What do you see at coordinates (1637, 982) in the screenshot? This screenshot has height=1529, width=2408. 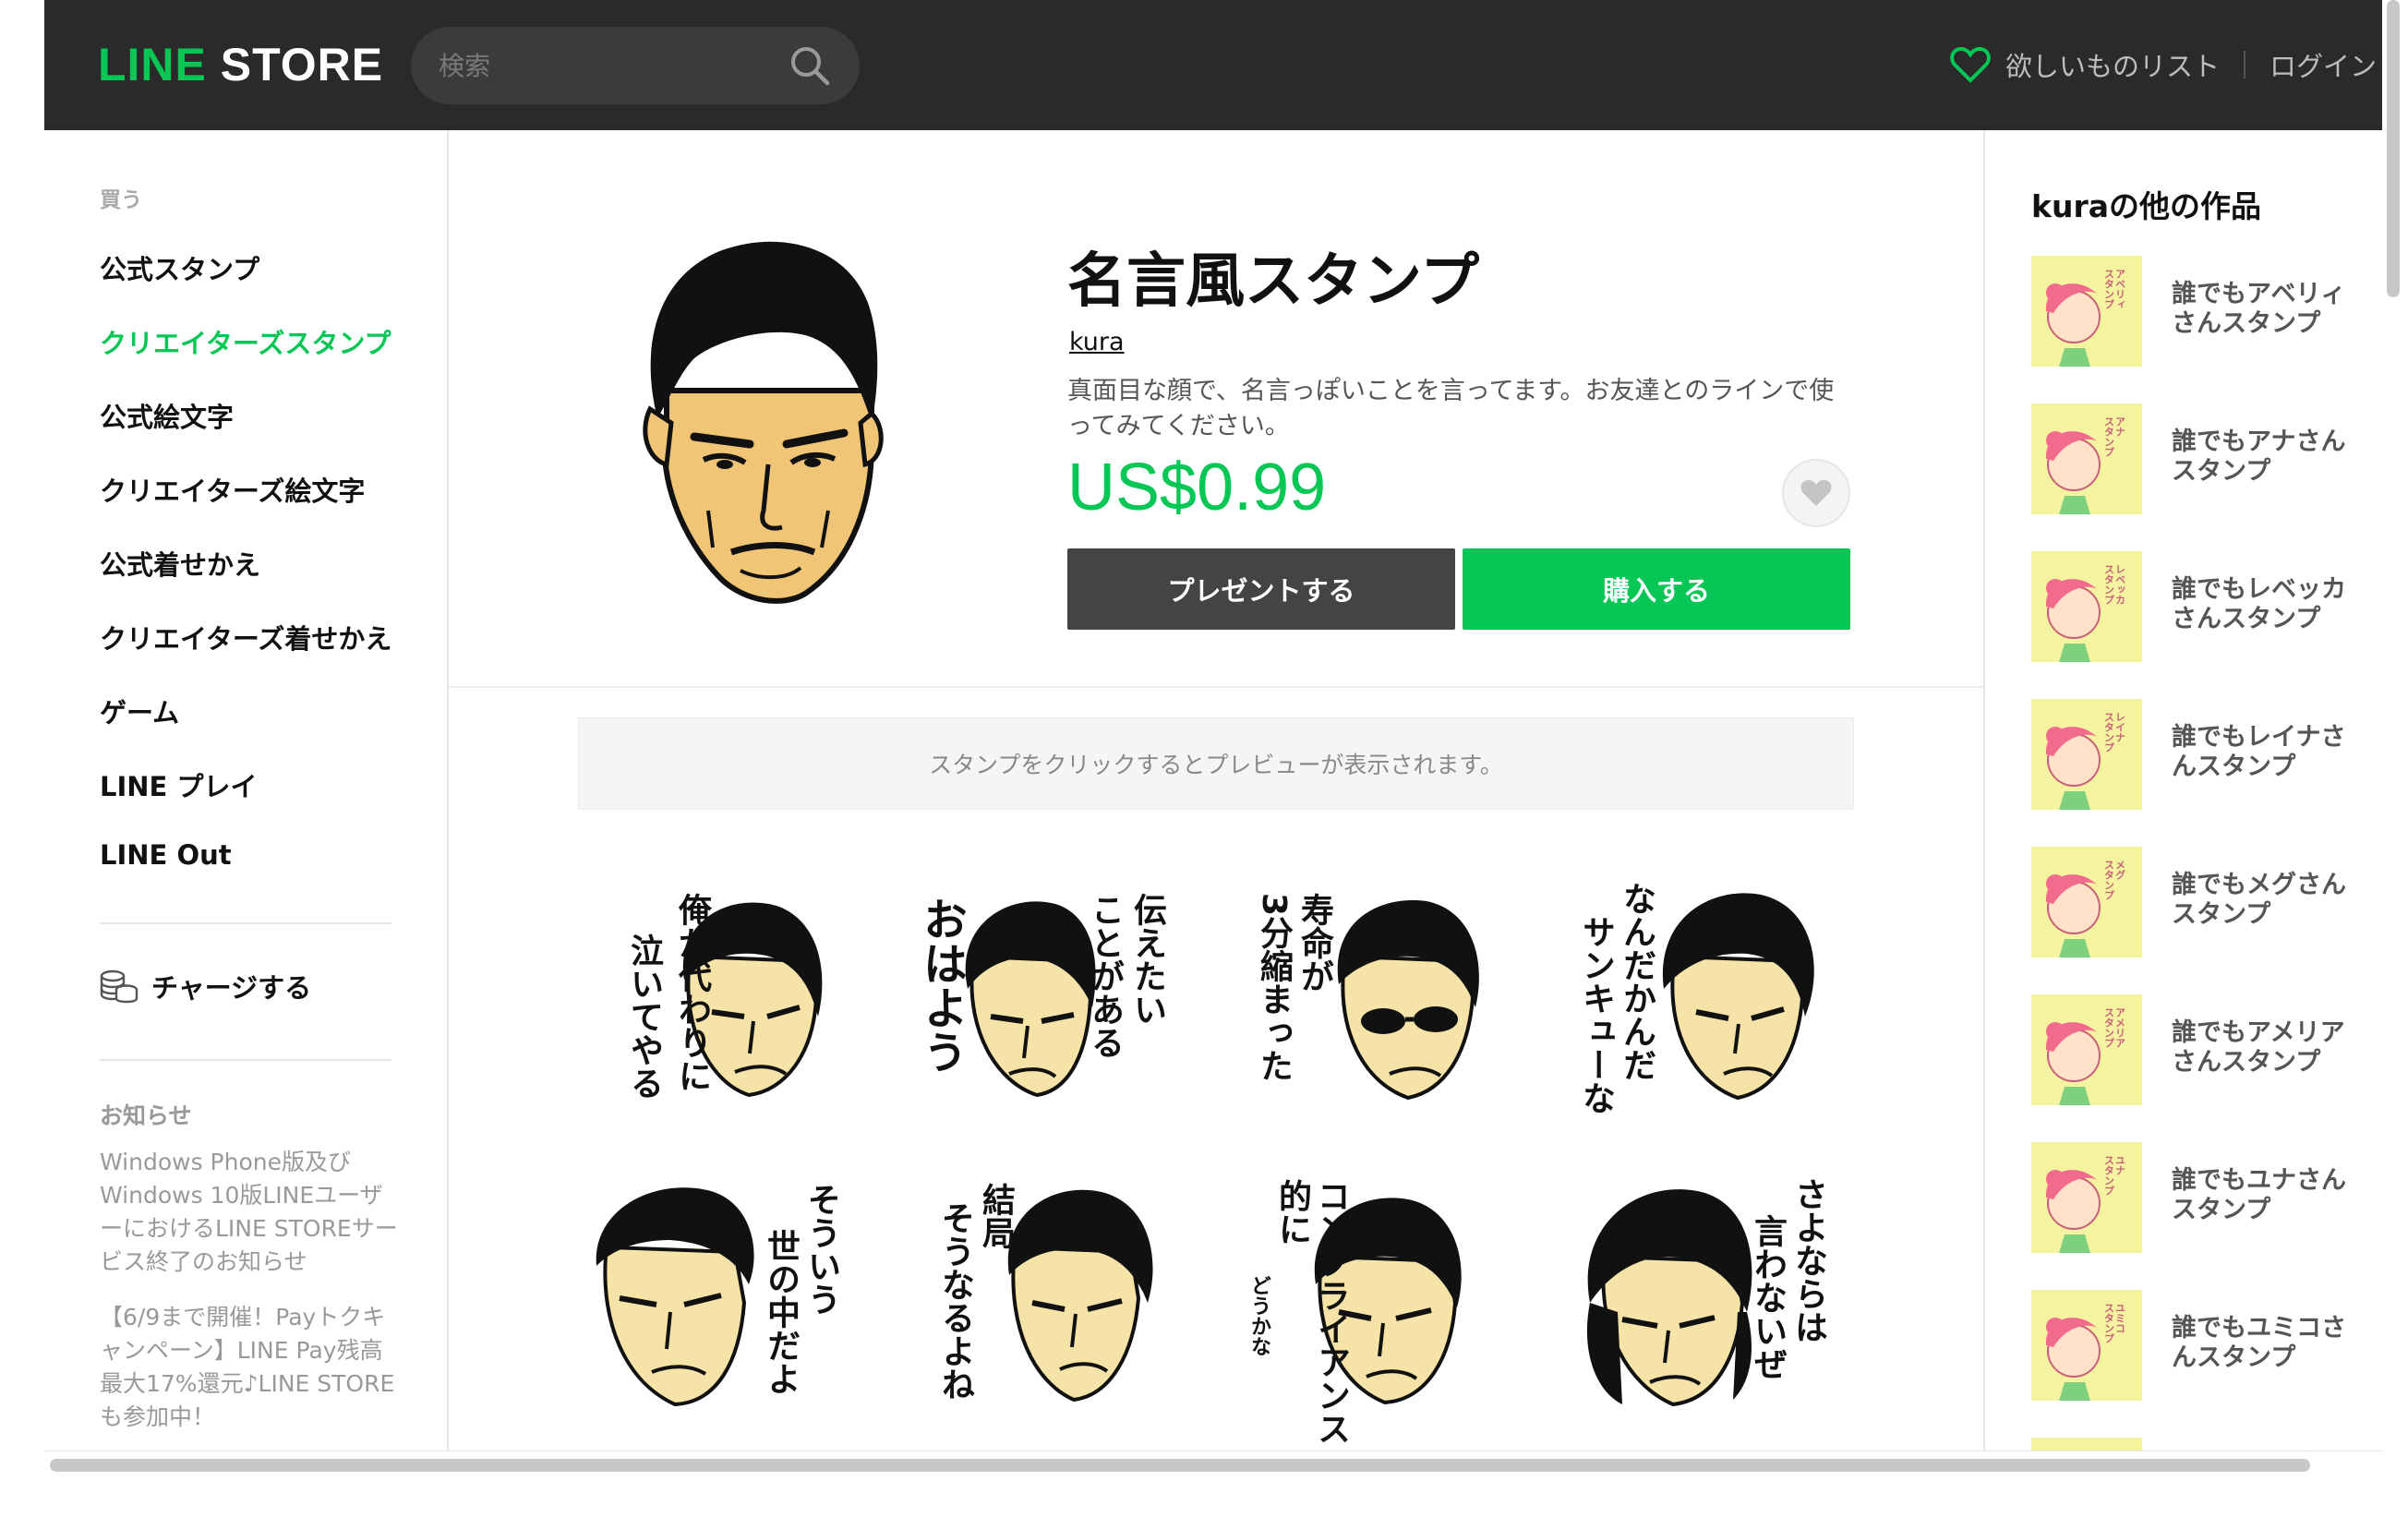 I see `sticker-caption: なんだかんだ` at bounding box center [1637, 982].